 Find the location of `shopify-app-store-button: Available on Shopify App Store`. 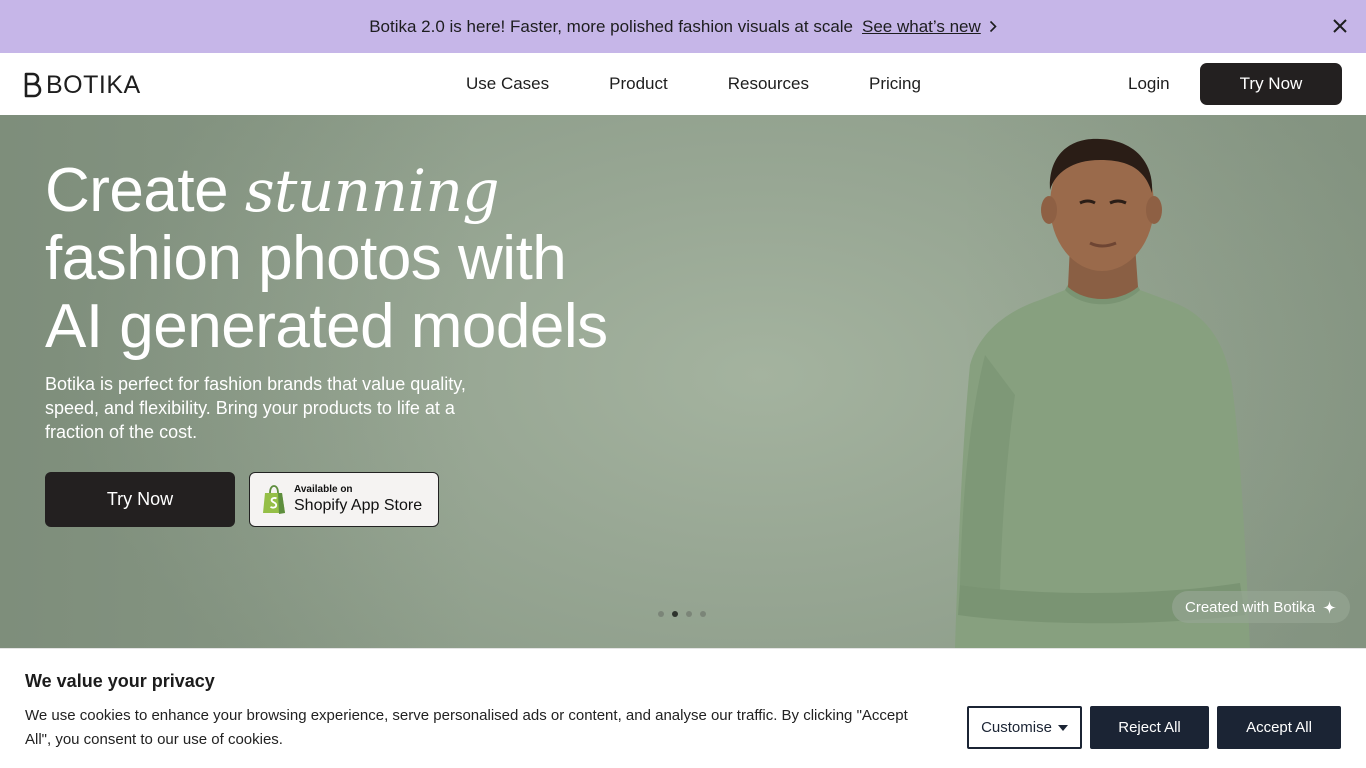

shopify-app-store-button: Available on Shopify App Store is located at coordinates (344, 499).